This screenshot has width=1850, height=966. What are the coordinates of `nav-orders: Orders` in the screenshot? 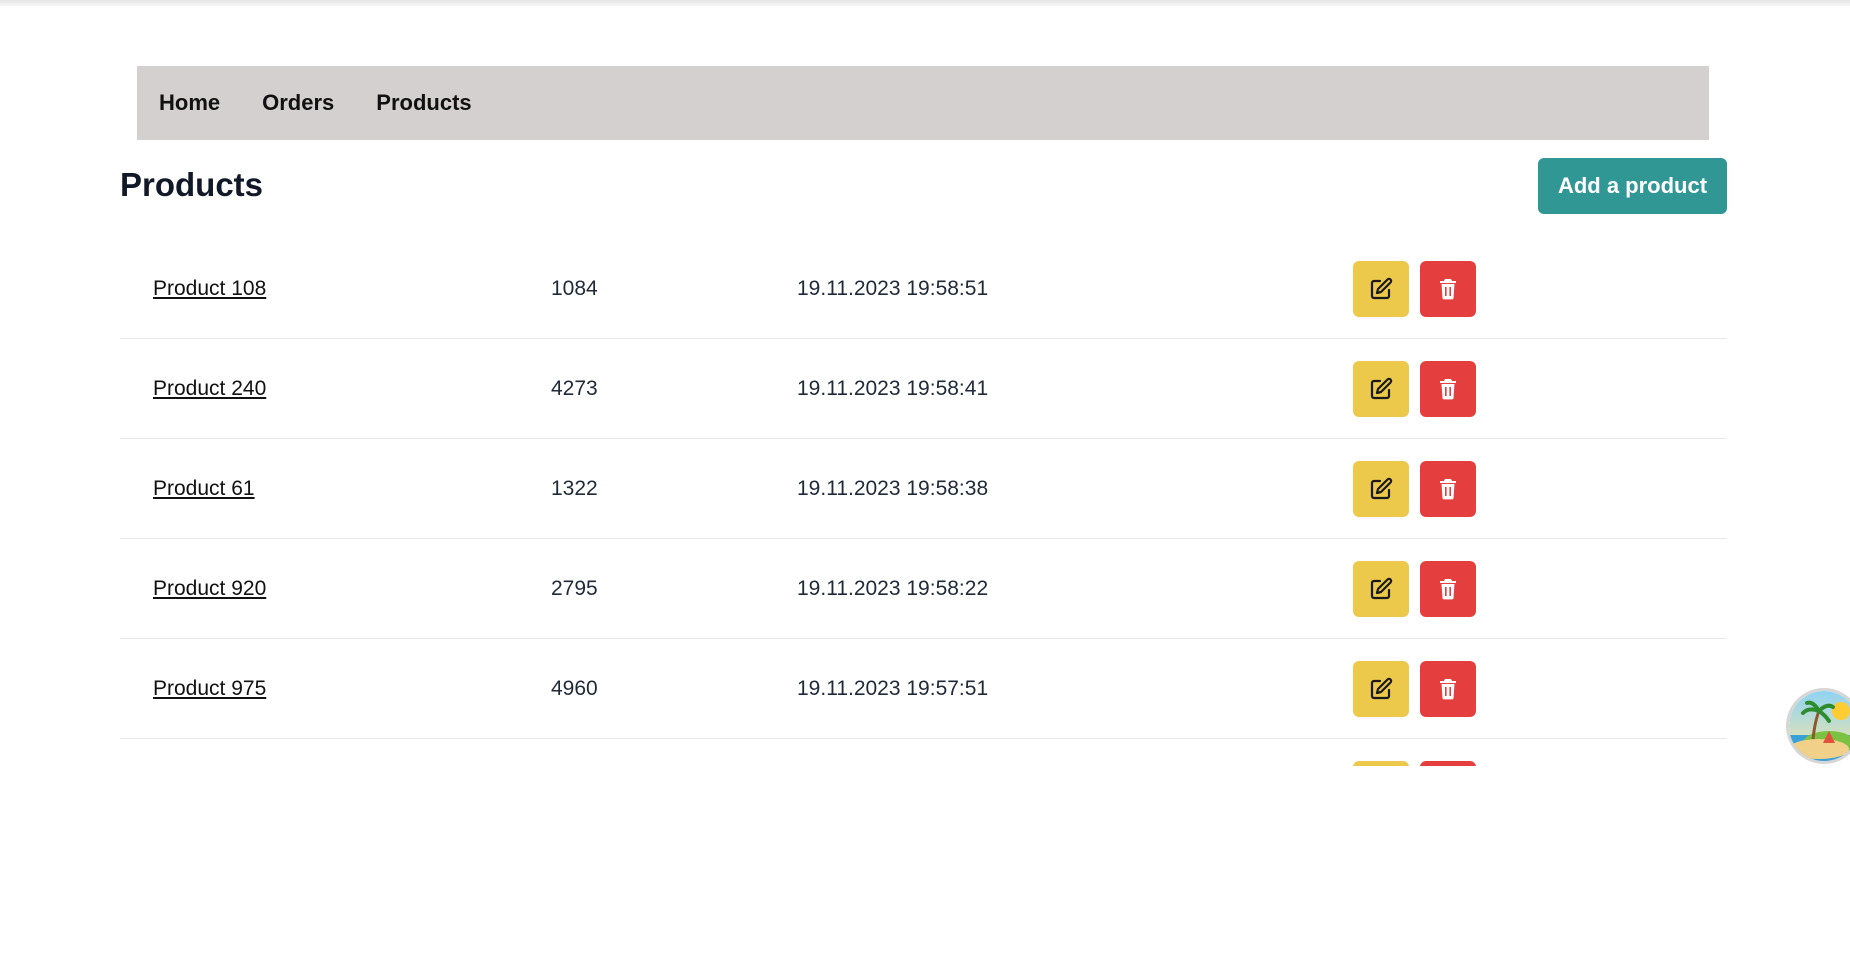 It's located at (298, 103).